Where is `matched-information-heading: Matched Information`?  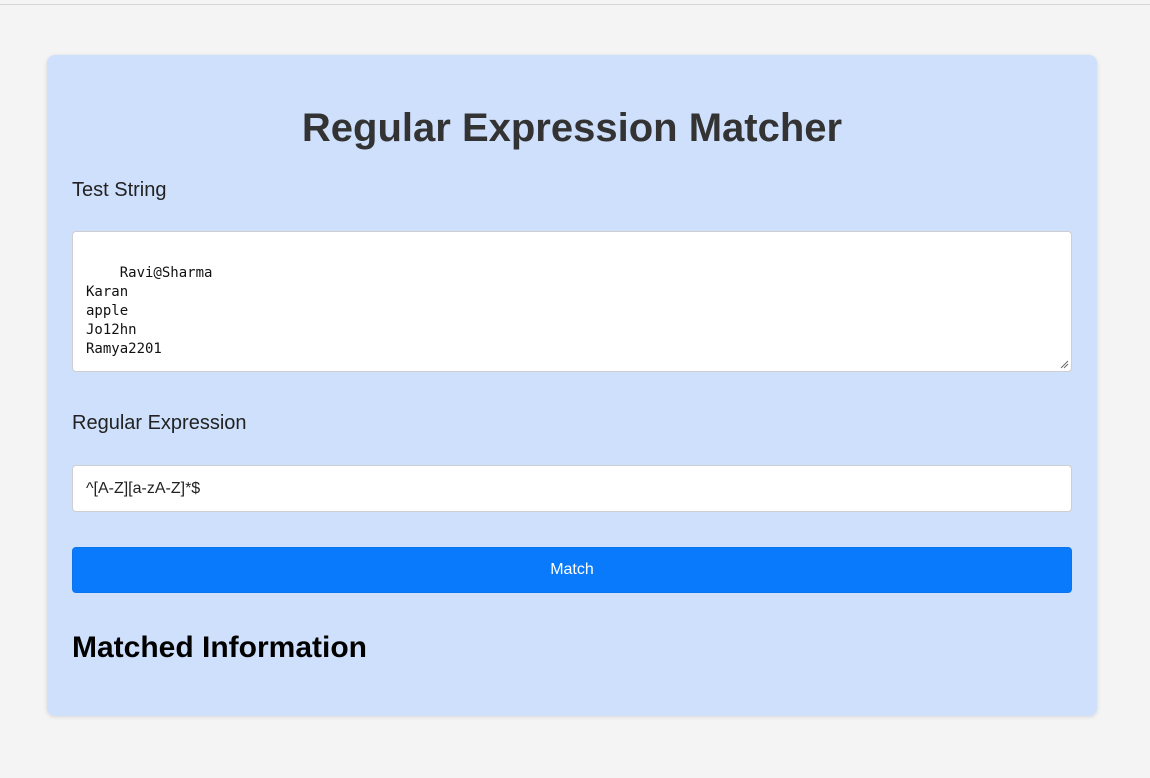 matched-information-heading: Matched Information is located at coordinates (220, 647).